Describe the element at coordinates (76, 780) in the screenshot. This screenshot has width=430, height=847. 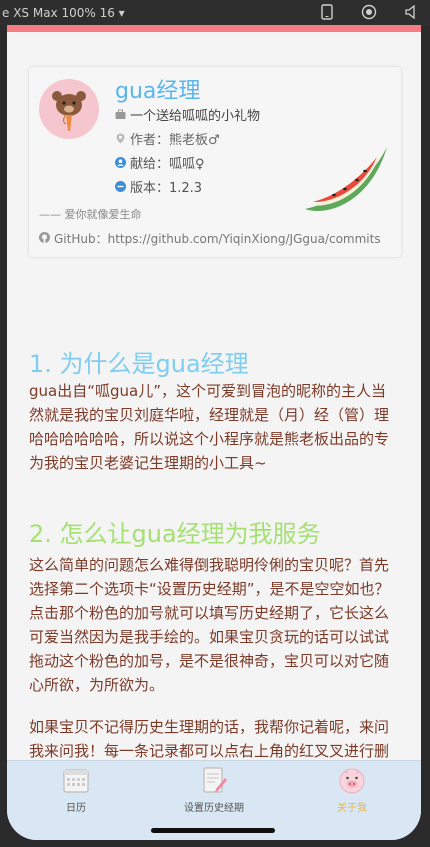
I see `calendar-icon` at that location.